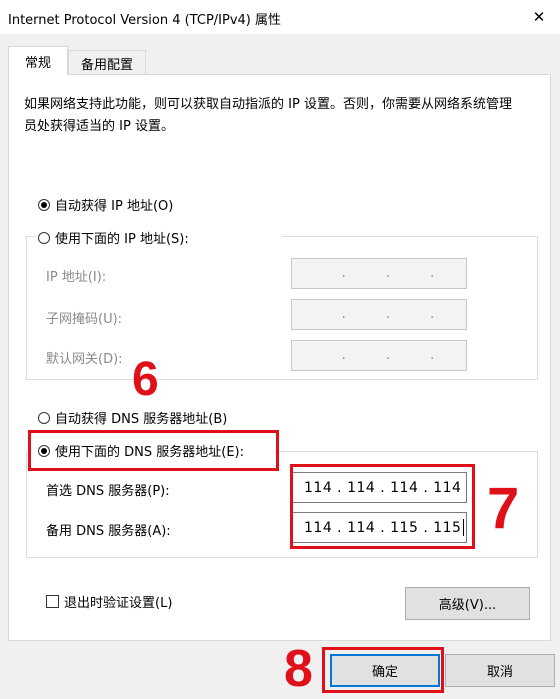 This screenshot has height=699, width=560. I want to click on tab-general-label: 常规, so click(37, 63).